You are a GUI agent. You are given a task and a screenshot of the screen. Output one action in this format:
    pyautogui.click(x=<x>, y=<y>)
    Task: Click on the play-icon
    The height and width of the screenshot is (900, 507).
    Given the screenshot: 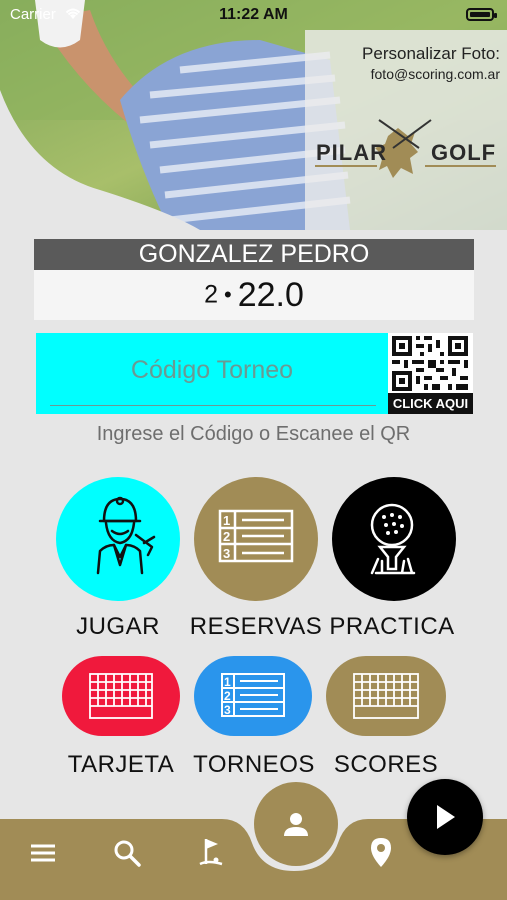 What is the action you would take?
    pyautogui.click(x=446, y=817)
    